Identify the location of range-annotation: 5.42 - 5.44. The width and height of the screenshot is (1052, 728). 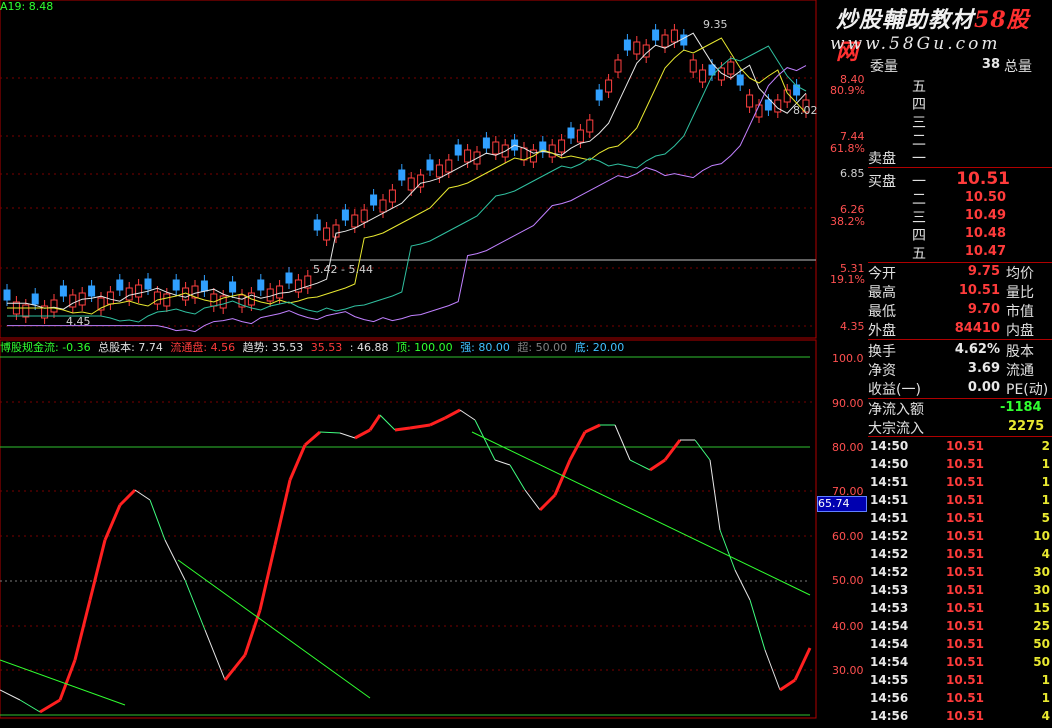
(343, 269).